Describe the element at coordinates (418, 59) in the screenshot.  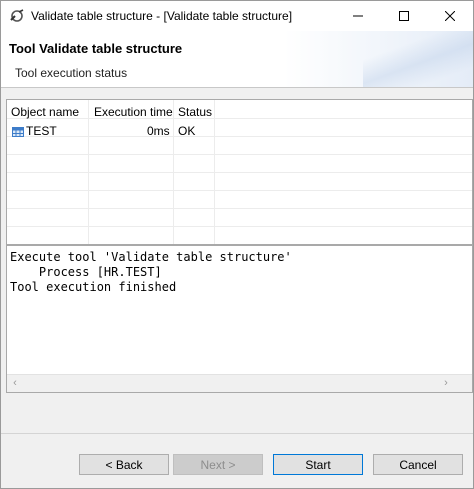
I see `header-decoration` at that location.